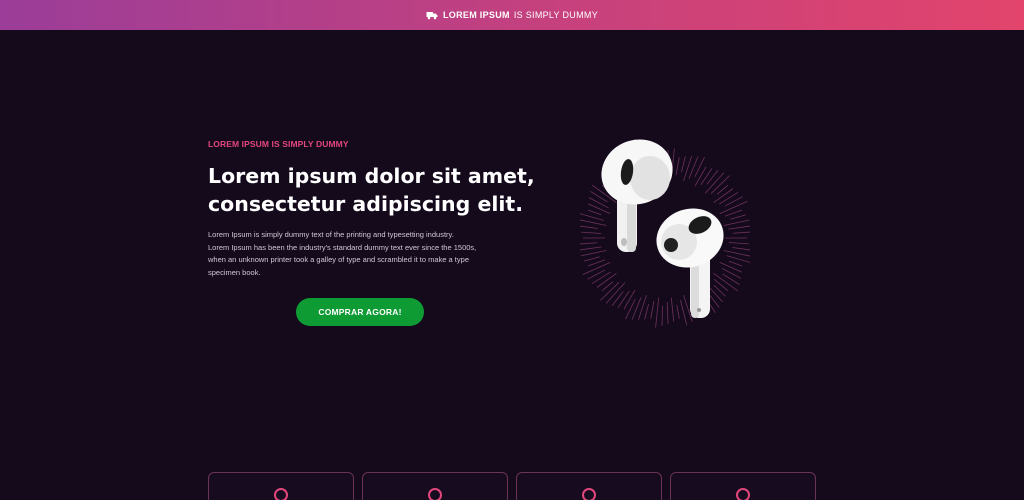 This screenshot has width=1024, height=500. Describe the element at coordinates (432, 15) in the screenshot. I see `truck-icon` at that location.